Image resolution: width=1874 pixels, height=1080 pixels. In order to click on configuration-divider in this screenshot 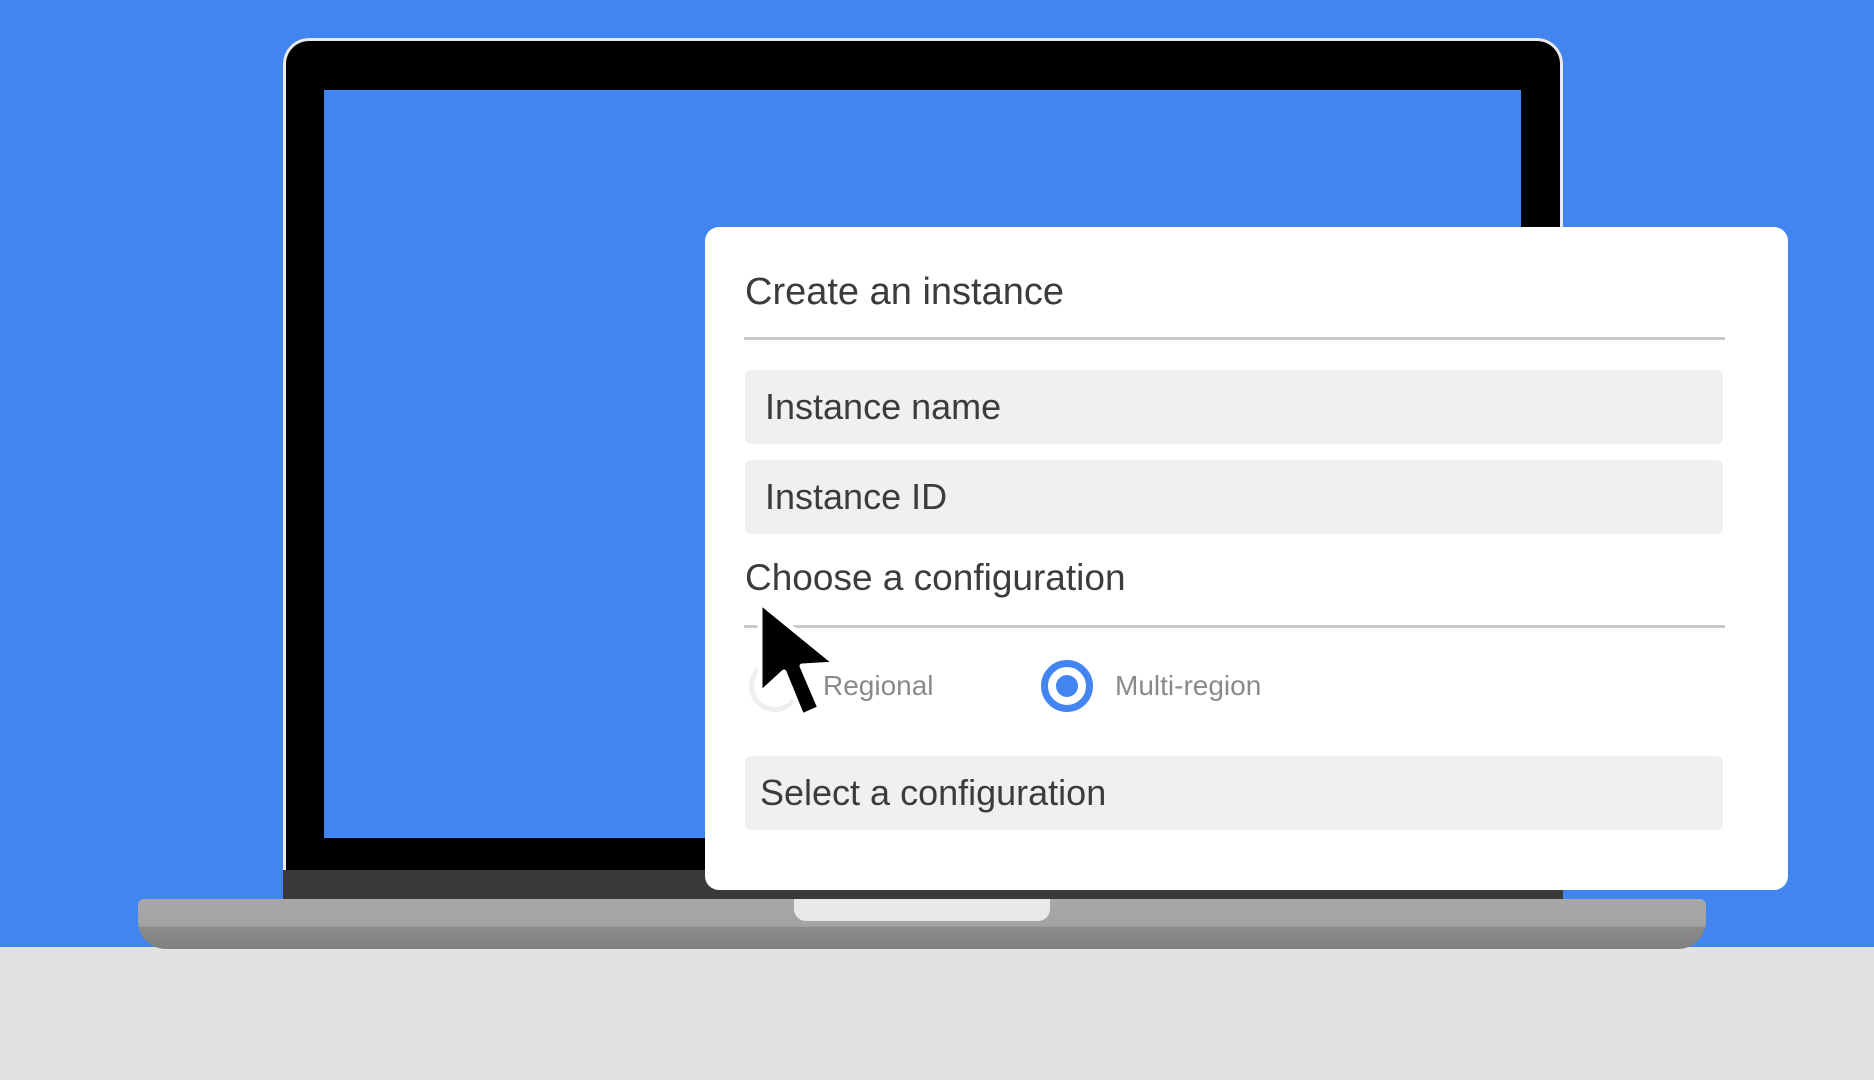, I will do `click(1234, 626)`.